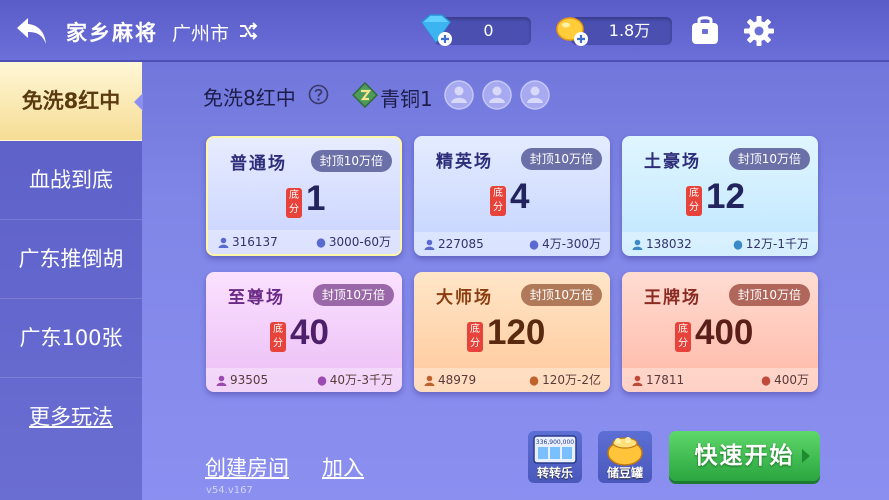  I want to click on online-players: 227085, so click(454, 244).